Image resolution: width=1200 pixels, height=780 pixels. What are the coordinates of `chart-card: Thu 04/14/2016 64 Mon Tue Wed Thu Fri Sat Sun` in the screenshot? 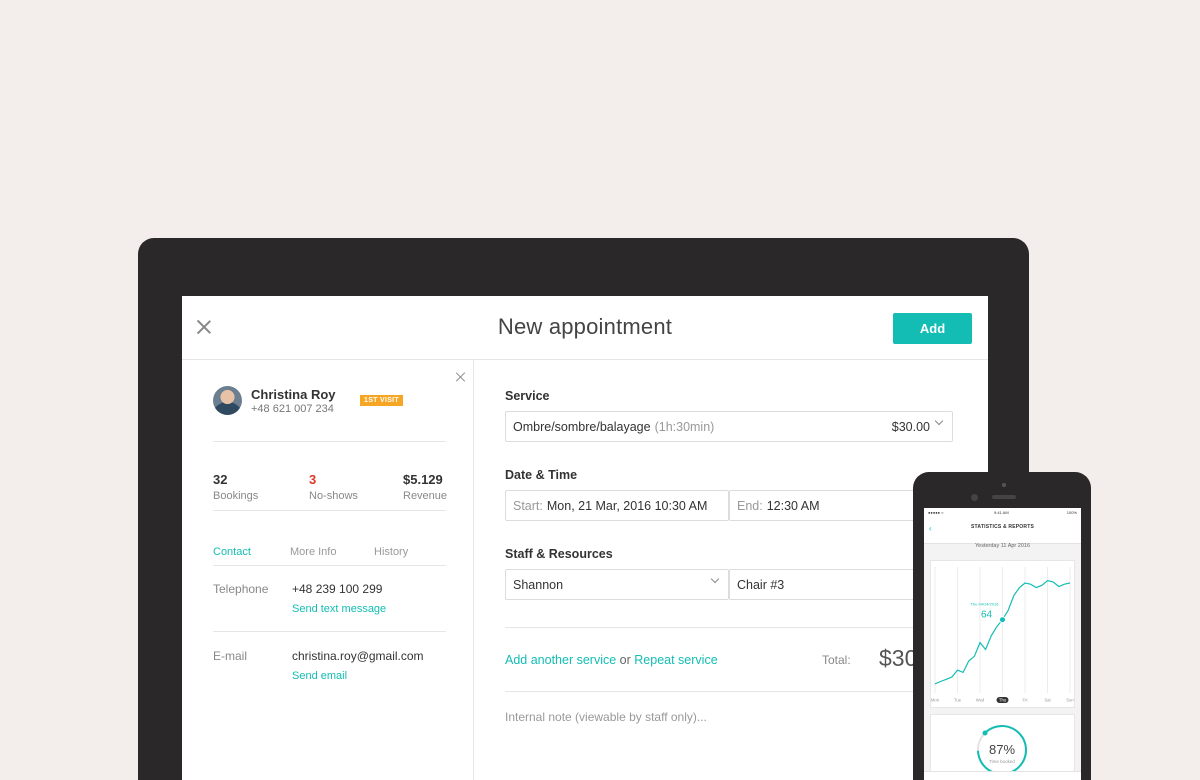 It's located at (1002, 634).